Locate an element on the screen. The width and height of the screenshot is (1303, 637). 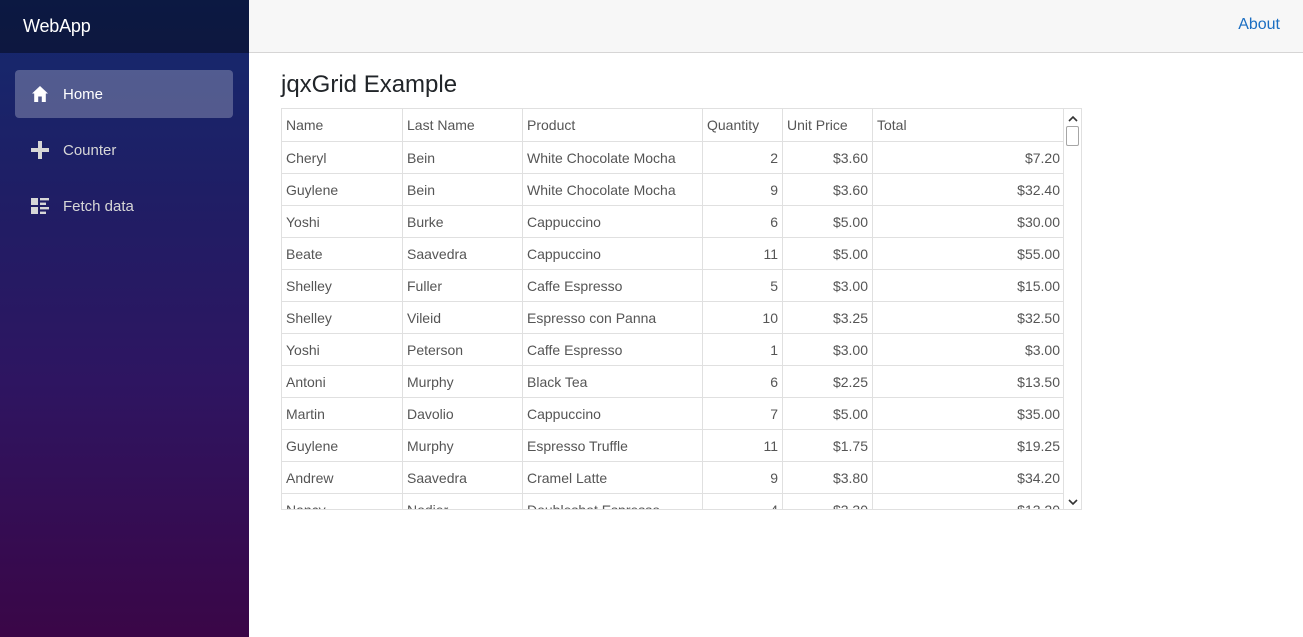
table-row: Andrew Saavedra Cramel Latte 9 $3.80 $34.20 is located at coordinates (673, 478).